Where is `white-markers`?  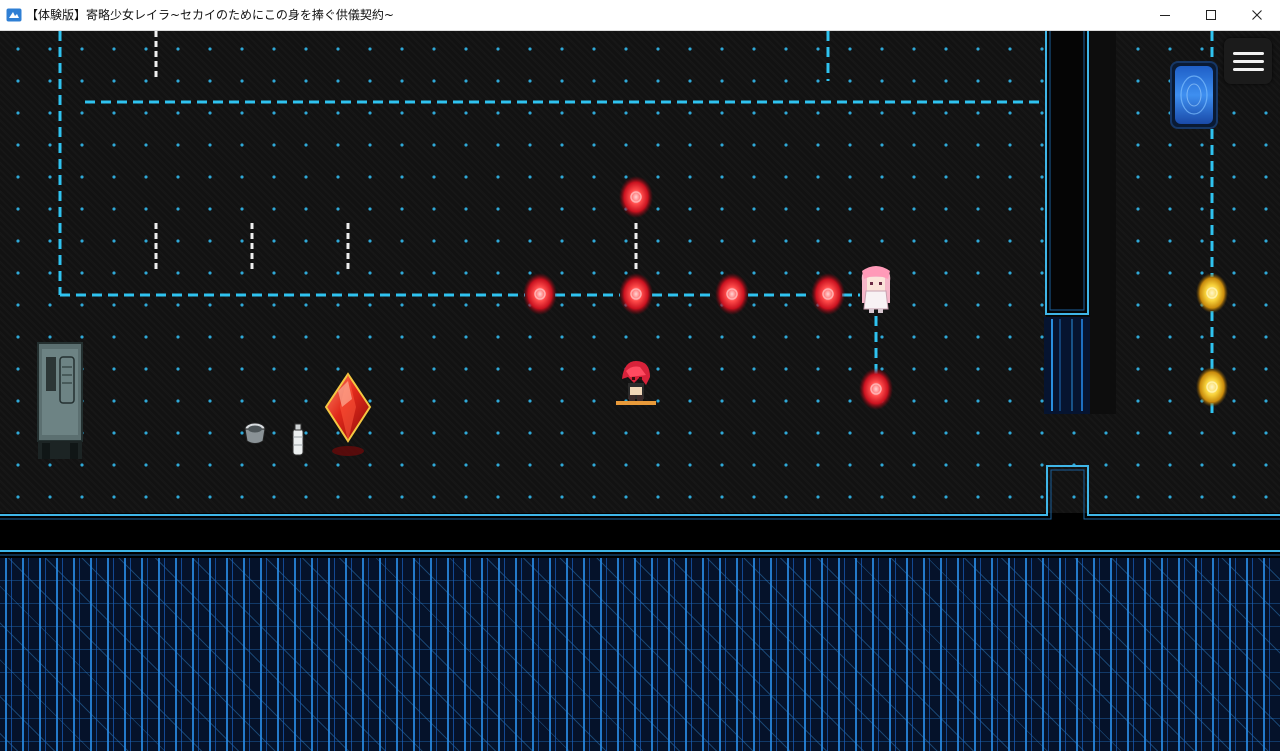 white-markers is located at coordinates (396, 151).